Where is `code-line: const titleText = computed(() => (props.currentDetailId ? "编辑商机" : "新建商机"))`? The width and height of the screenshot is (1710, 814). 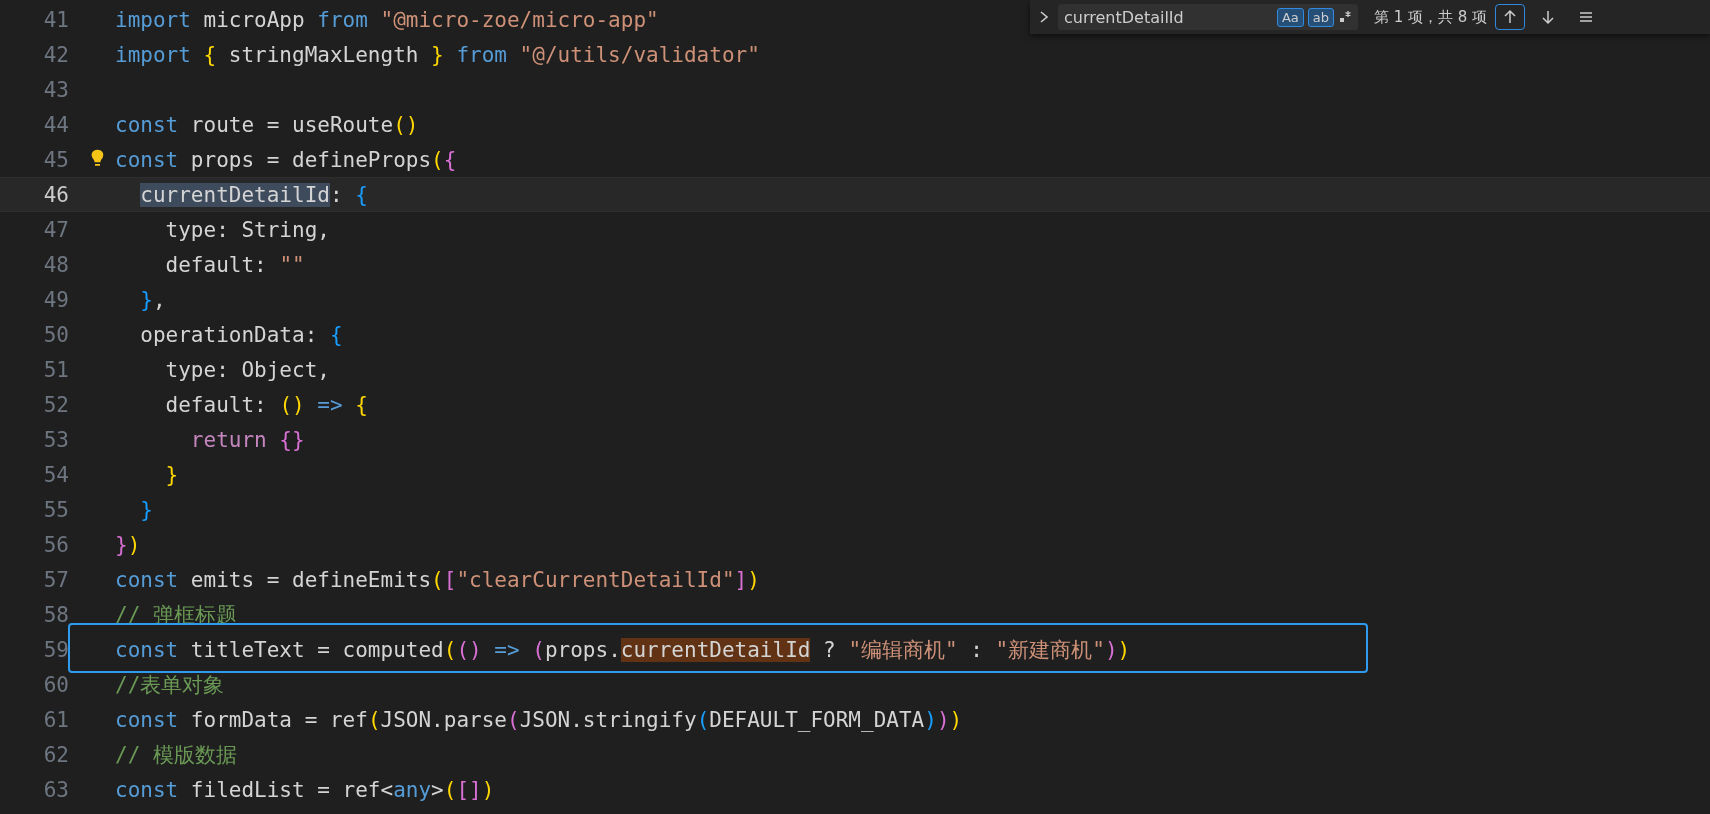
code-line: const titleText = computed(() => (props.currentDetailId ? "编辑商机" : "新建商机")) is located at coordinates (623, 650).